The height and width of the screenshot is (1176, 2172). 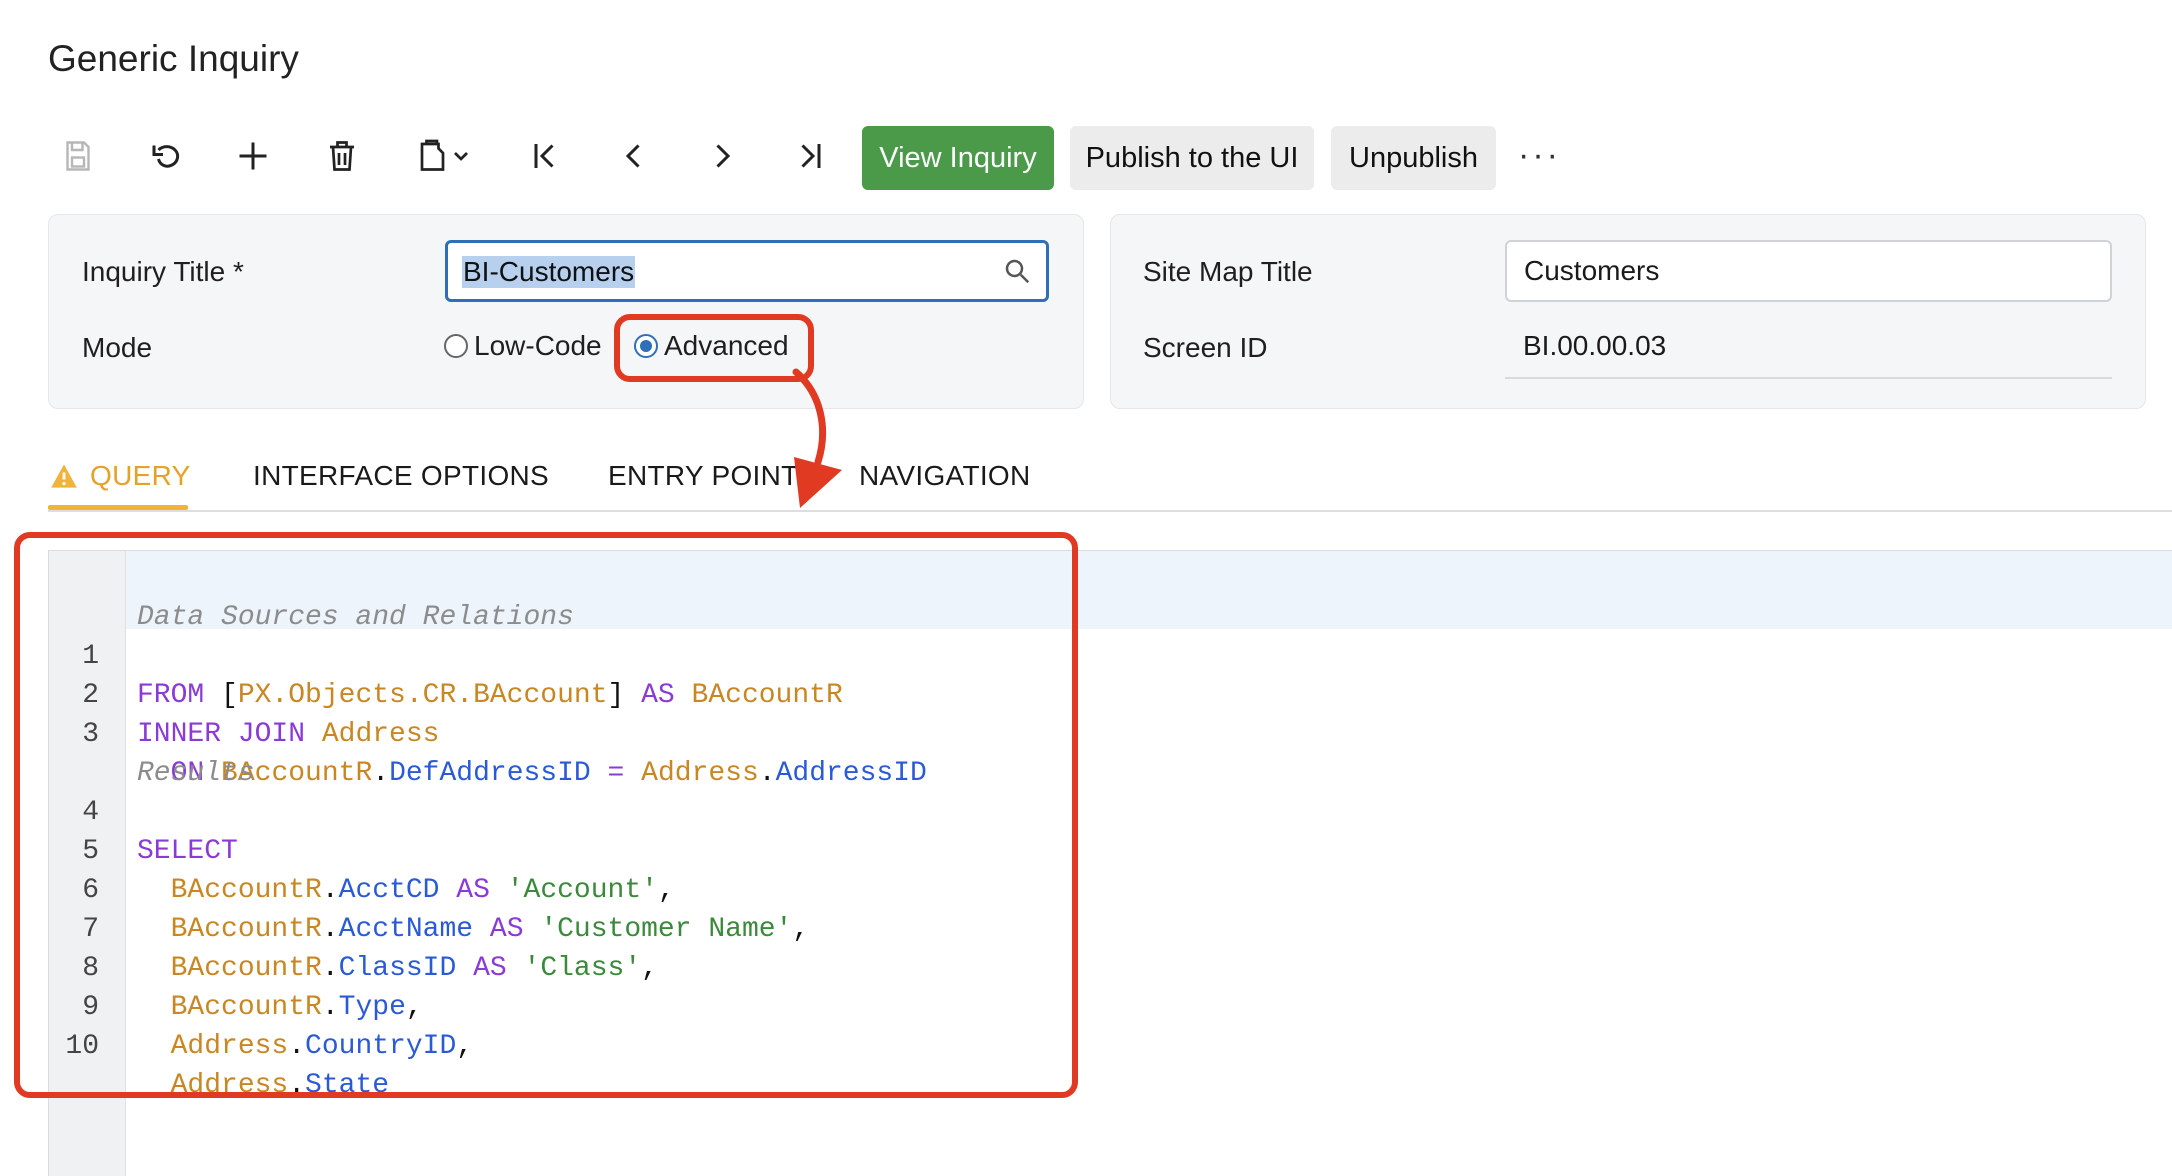 What do you see at coordinates (163, 271) in the screenshot?
I see `inquiry-title-label: Inquiry Title *` at bounding box center [163, 271].